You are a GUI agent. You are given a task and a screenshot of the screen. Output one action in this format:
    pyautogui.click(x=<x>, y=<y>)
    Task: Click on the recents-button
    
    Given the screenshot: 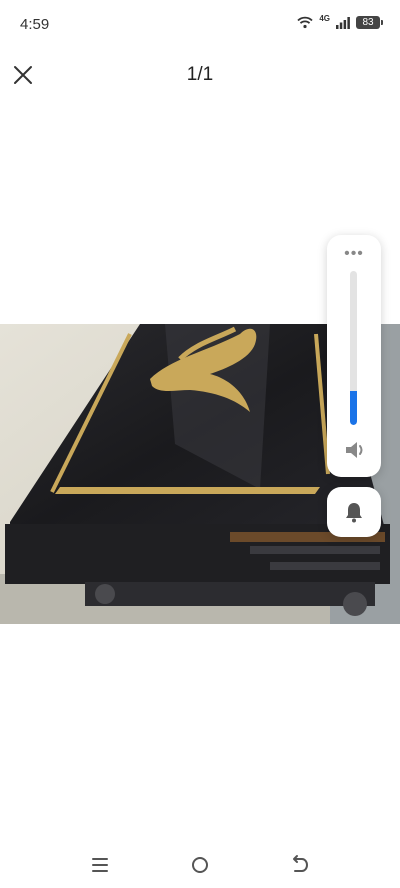 What is the action you would take?
    pyautogui.click(x=100, y=865)
    